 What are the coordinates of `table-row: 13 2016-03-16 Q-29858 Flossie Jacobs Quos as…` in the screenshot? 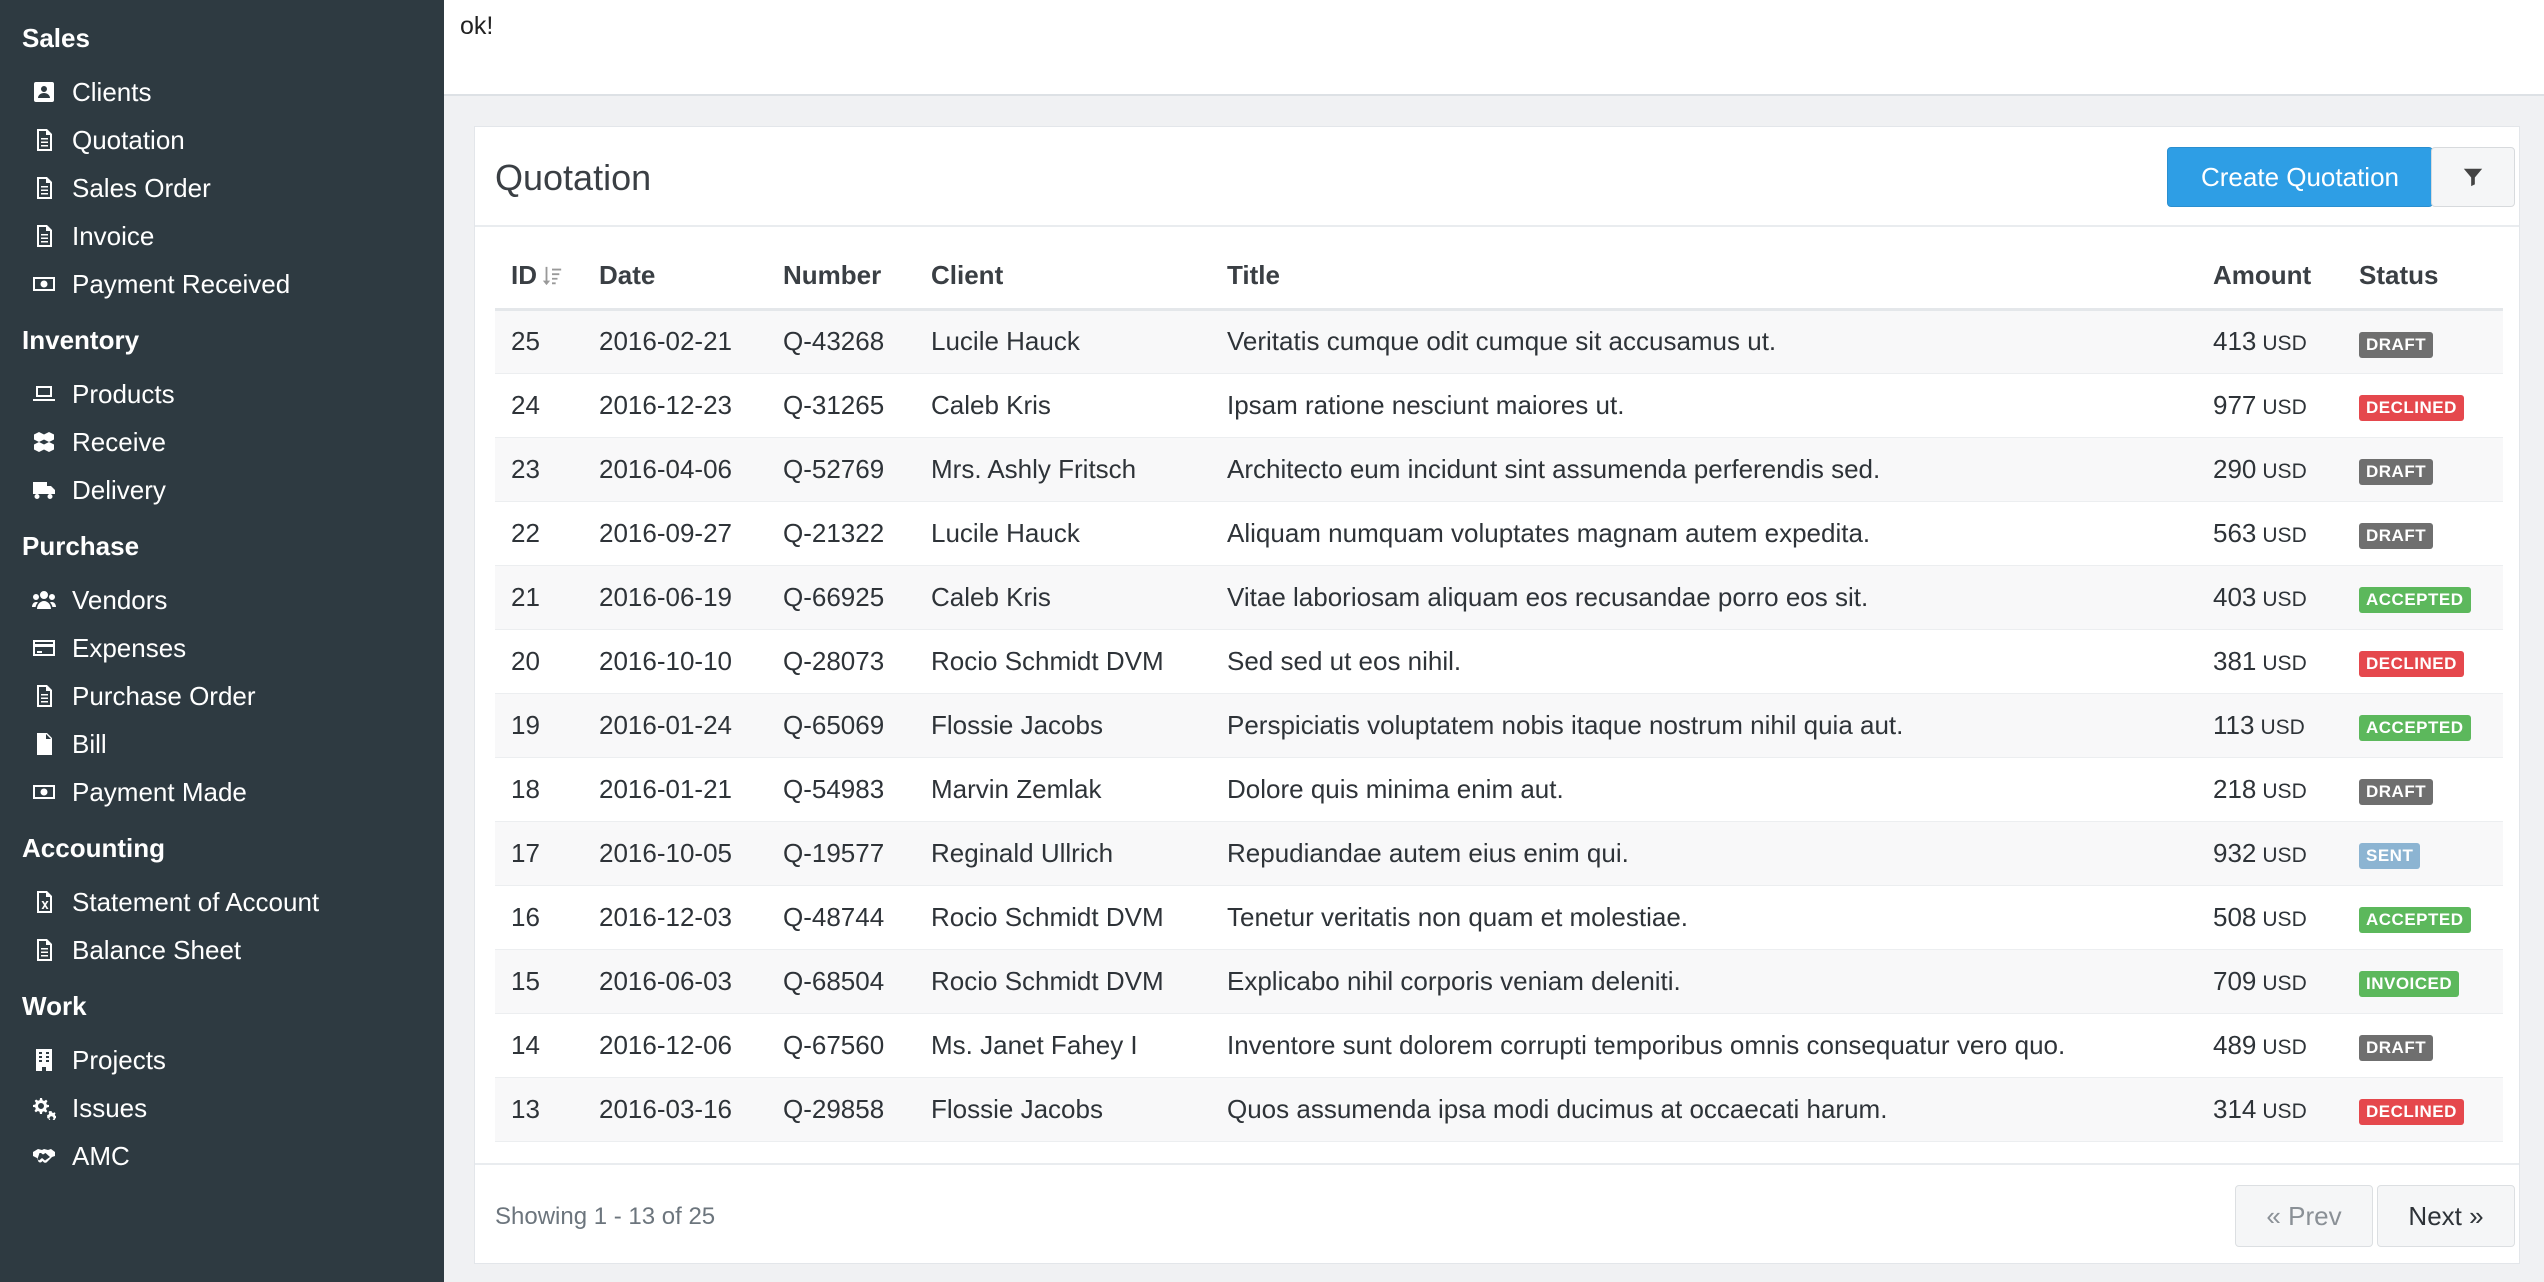 It's located at (1499, 1109).